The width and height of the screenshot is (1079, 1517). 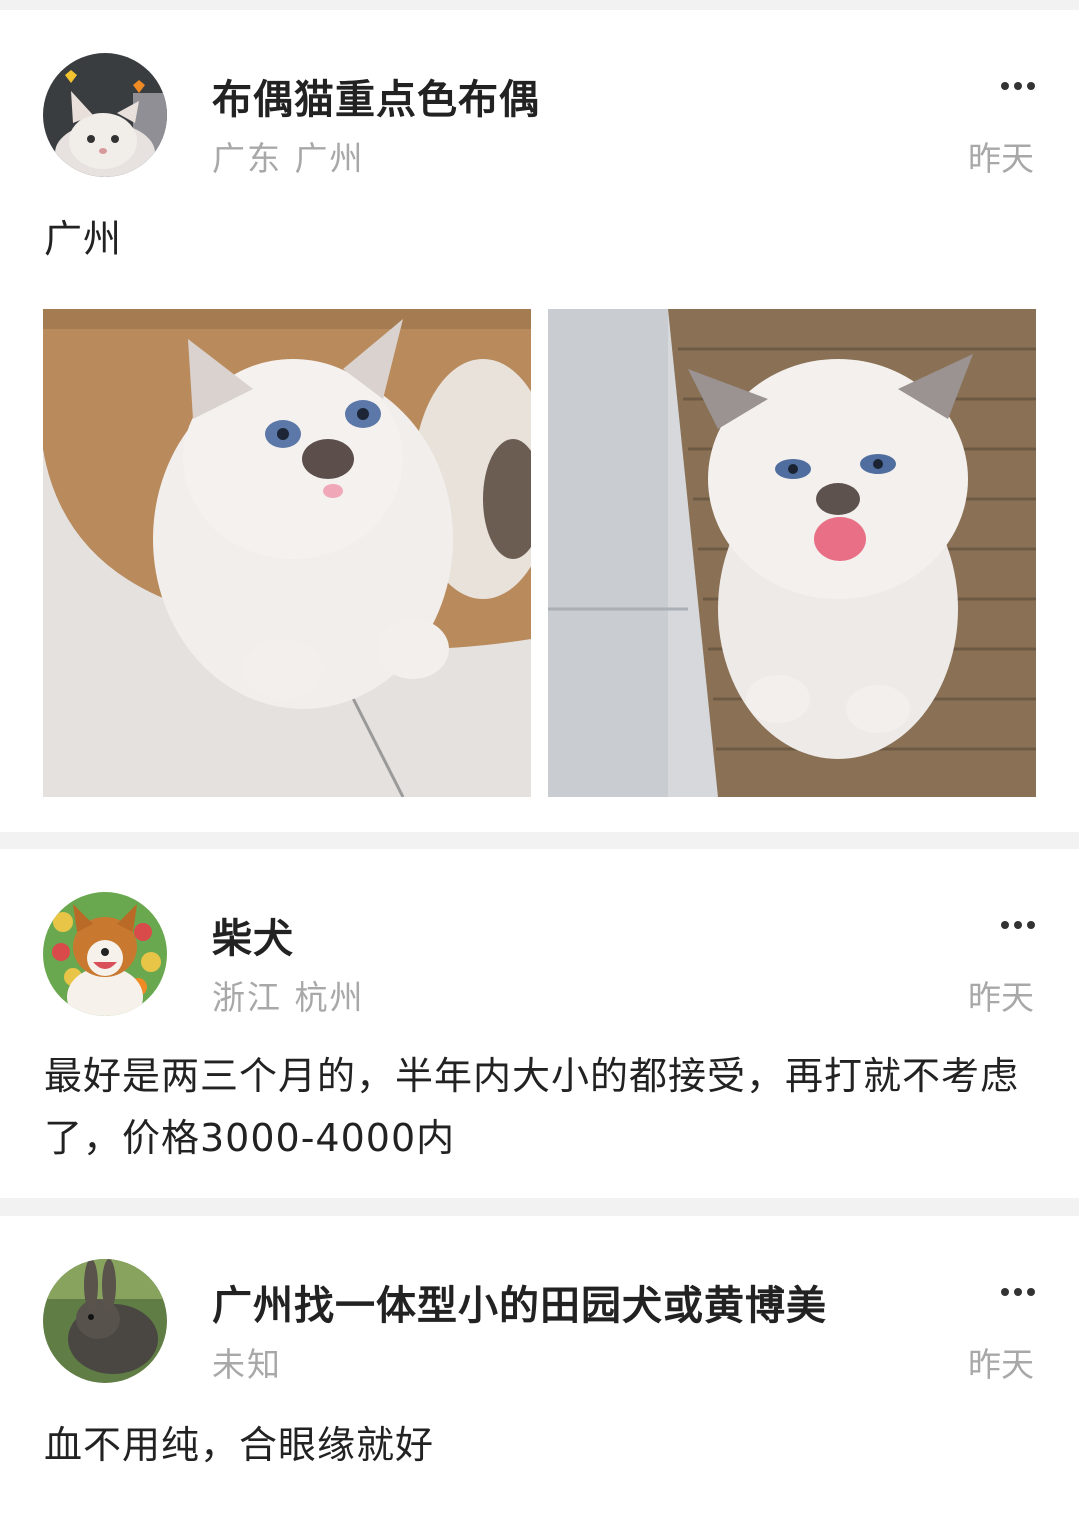 I want to click on post-location: 未知, so click(x=247, y=1364).